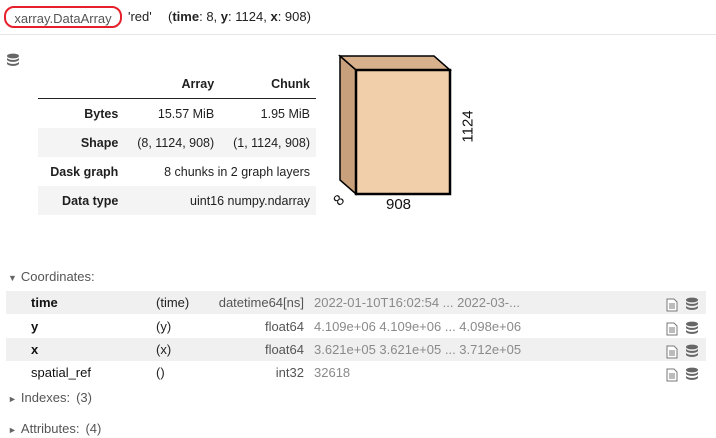  Describe the element at coordinates (403, 132) in the screenshot. I see `cube-front-face` at that location.